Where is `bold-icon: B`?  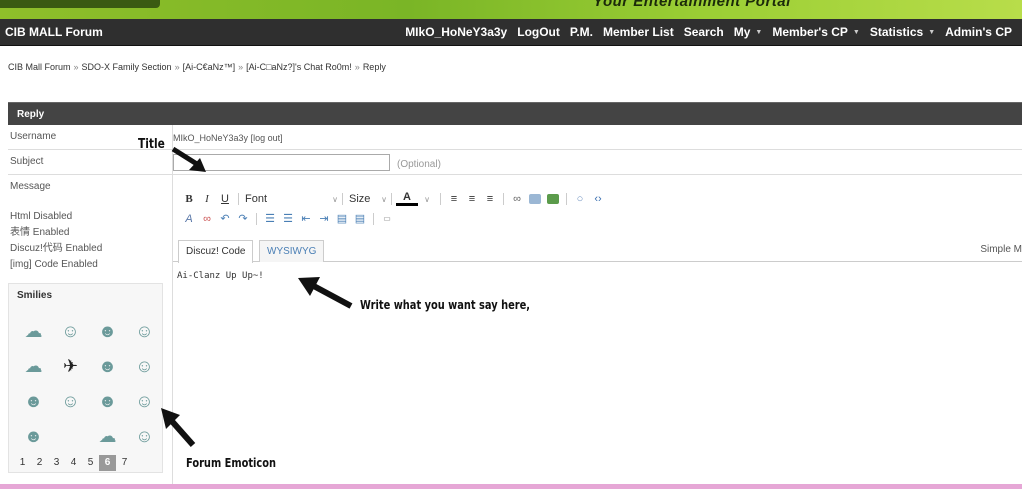 bold-icon: B is located at coordinates (189, 199).